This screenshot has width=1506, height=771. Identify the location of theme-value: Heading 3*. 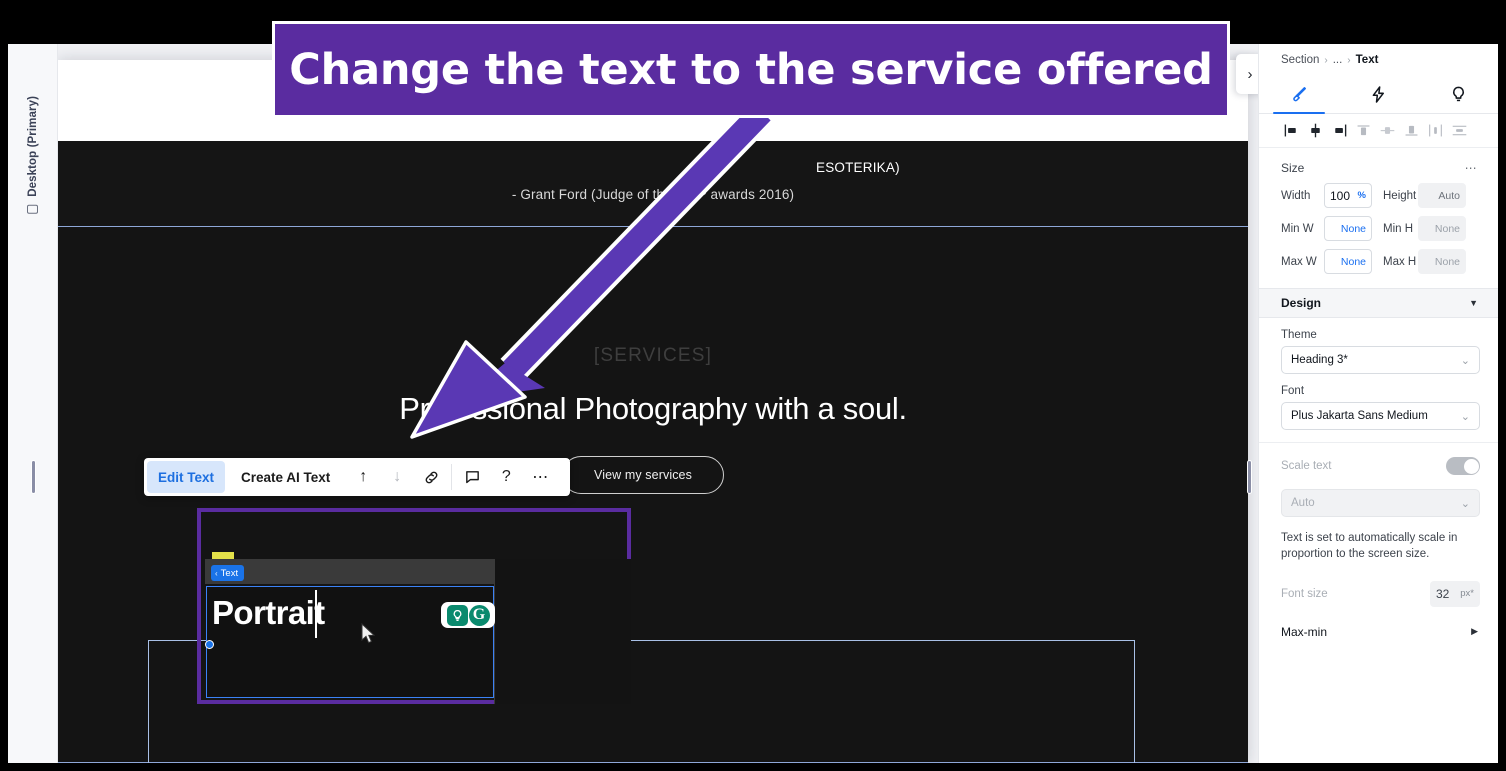
(1319, 360).